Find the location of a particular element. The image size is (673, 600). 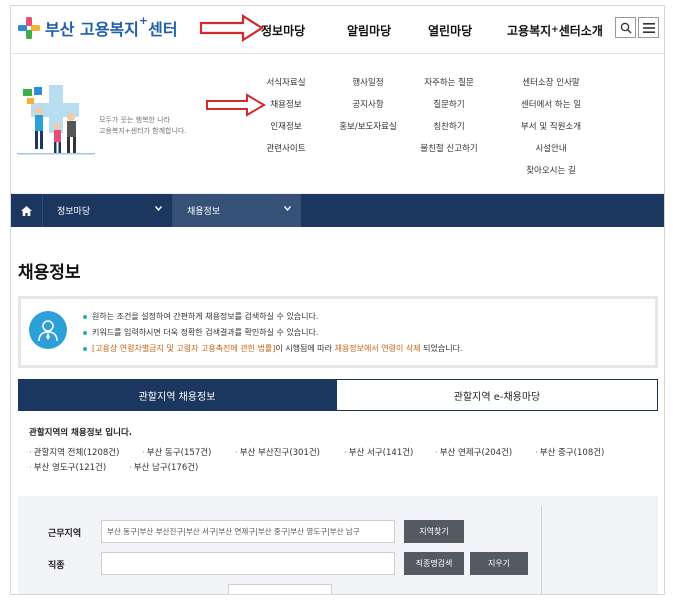

nav-center-intro: 고용복지 + 센터소개 is located at coordinates (555, 30).